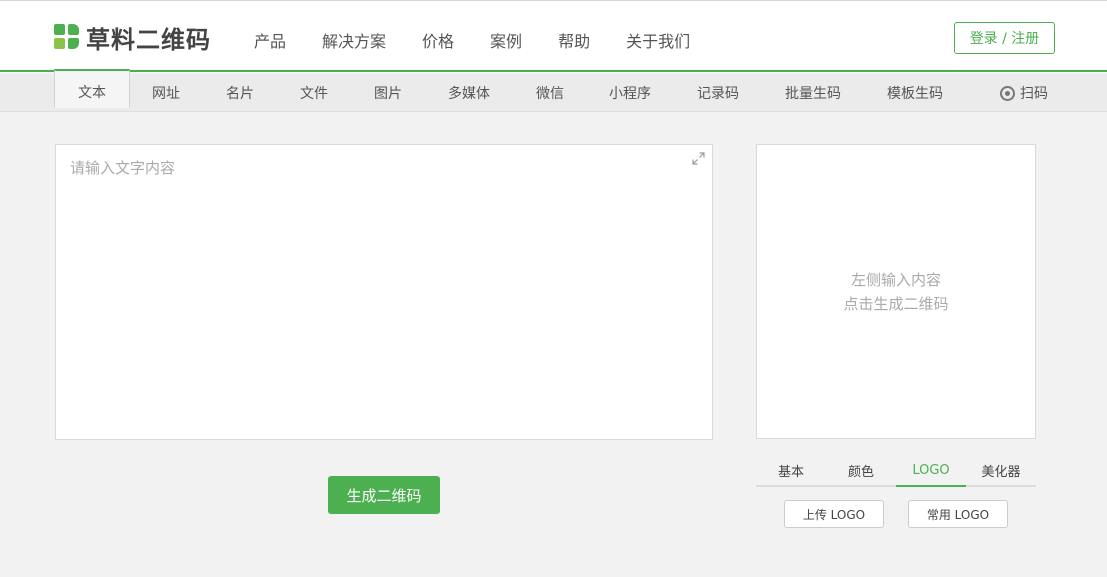 This screenshot has width=1107, height=577. Describe the element at coordinates (92, 88) in the screenshot. I see `tab-text: 文本` at that location.